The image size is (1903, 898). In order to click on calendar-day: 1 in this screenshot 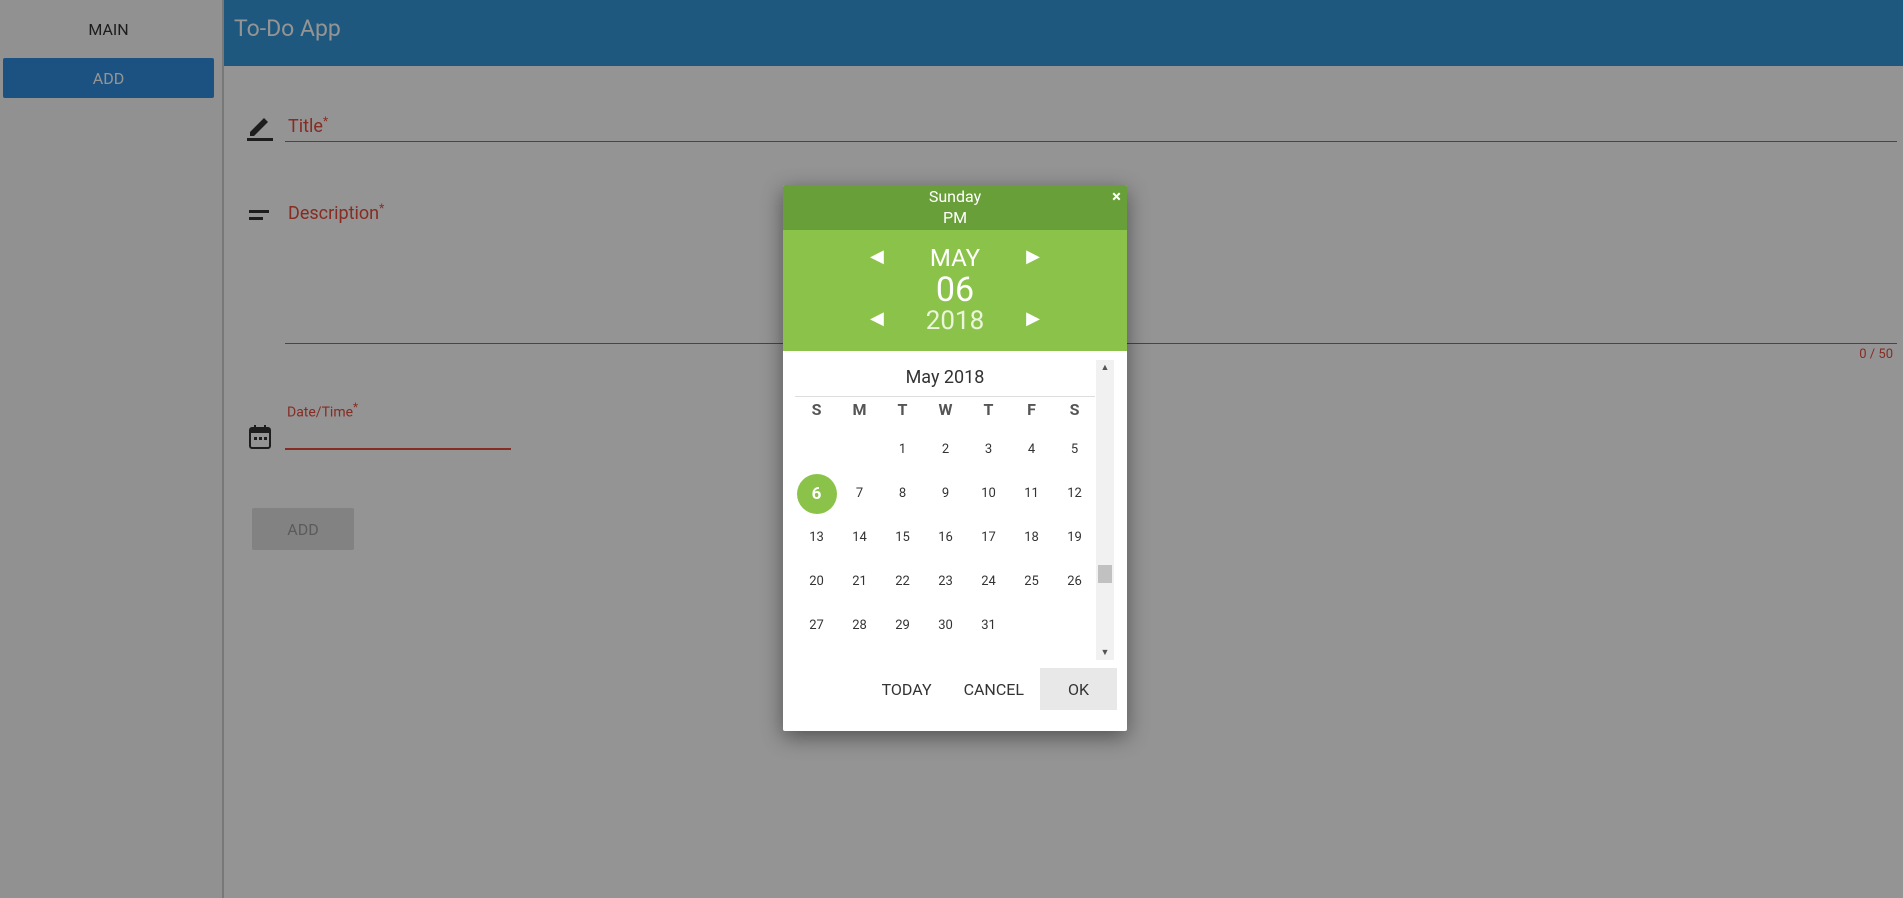, I will do `click(902, 450)`.